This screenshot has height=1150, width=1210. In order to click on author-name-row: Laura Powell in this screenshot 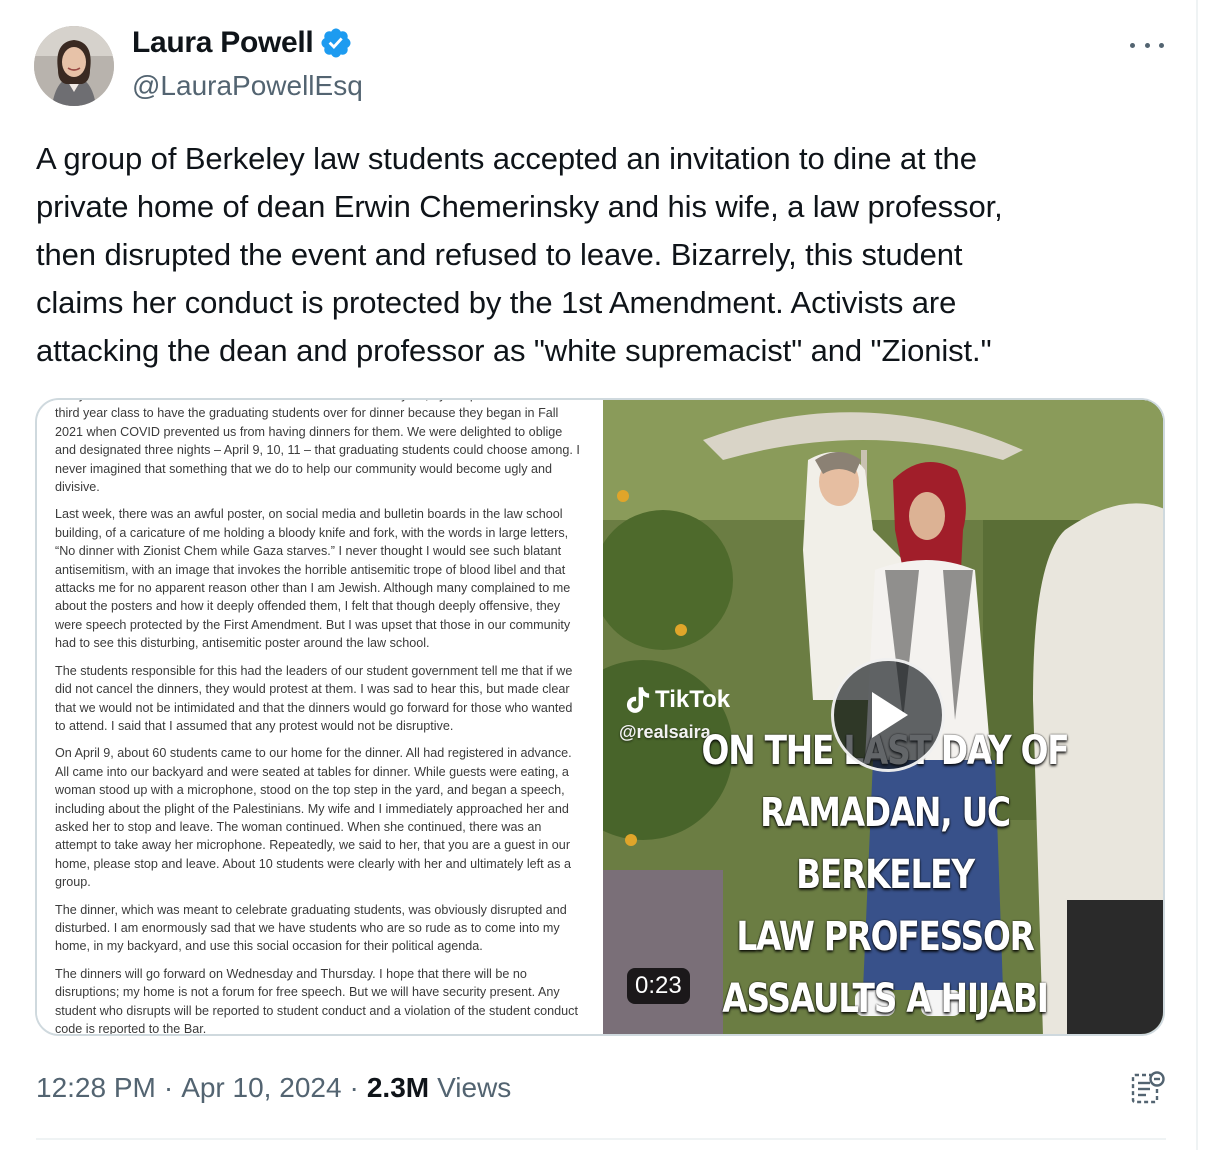, I will do `click(242, 43)`.